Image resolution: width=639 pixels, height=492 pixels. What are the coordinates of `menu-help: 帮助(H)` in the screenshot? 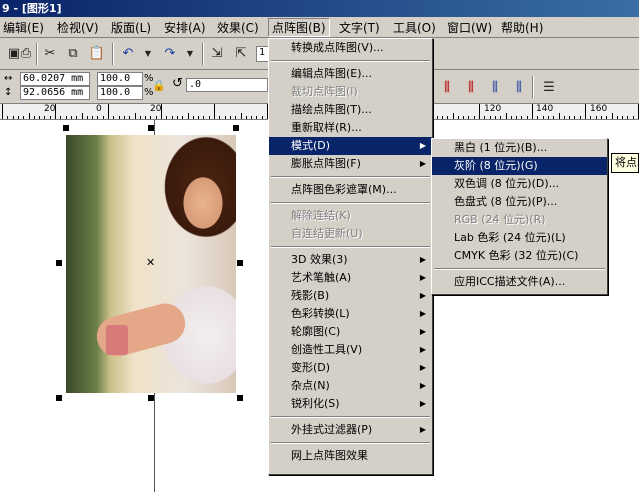 It's located at (522, 28).